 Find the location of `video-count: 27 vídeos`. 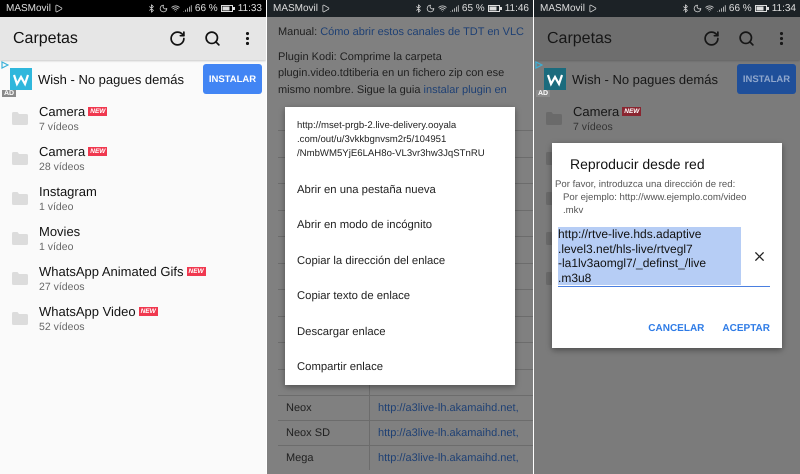

video-count: 27 vídeos is located at coordinates (62, 286).